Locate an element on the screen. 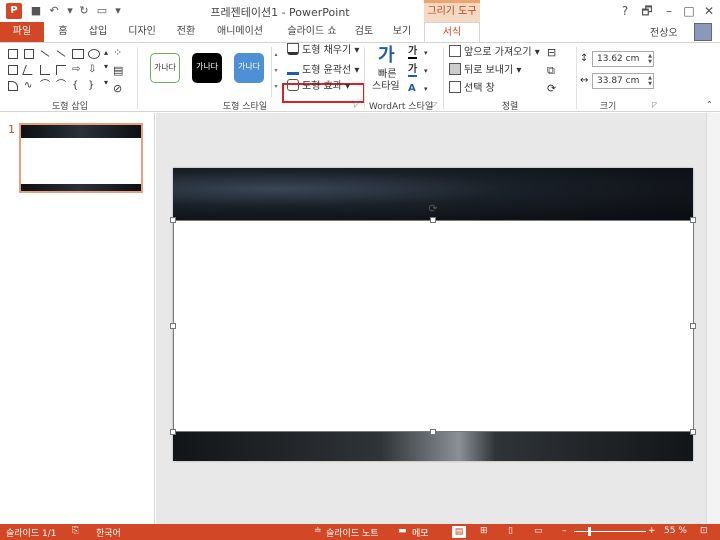  quick-styles-label-1: 빠른 is located at coordinates (387, 75).